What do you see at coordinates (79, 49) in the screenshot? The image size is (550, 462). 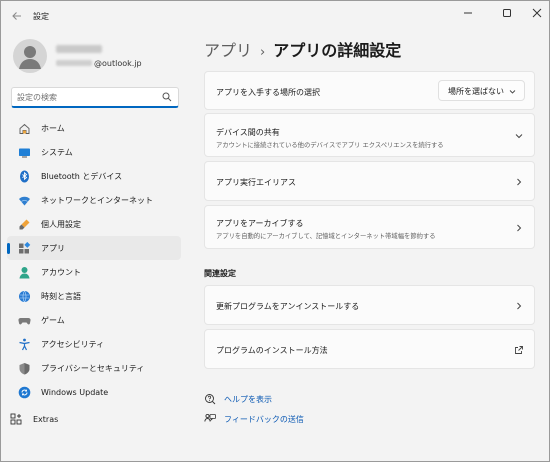 I see `user-name-redacted` at bounding box center [79, 49].